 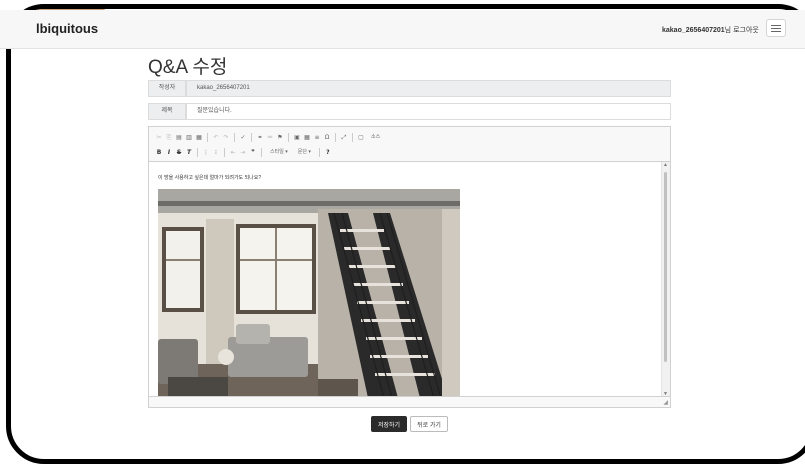 What do you see at coordinates (361, 137) in the screenshot?
I see `source-icon: ▢` at bounding box center [361, 137].